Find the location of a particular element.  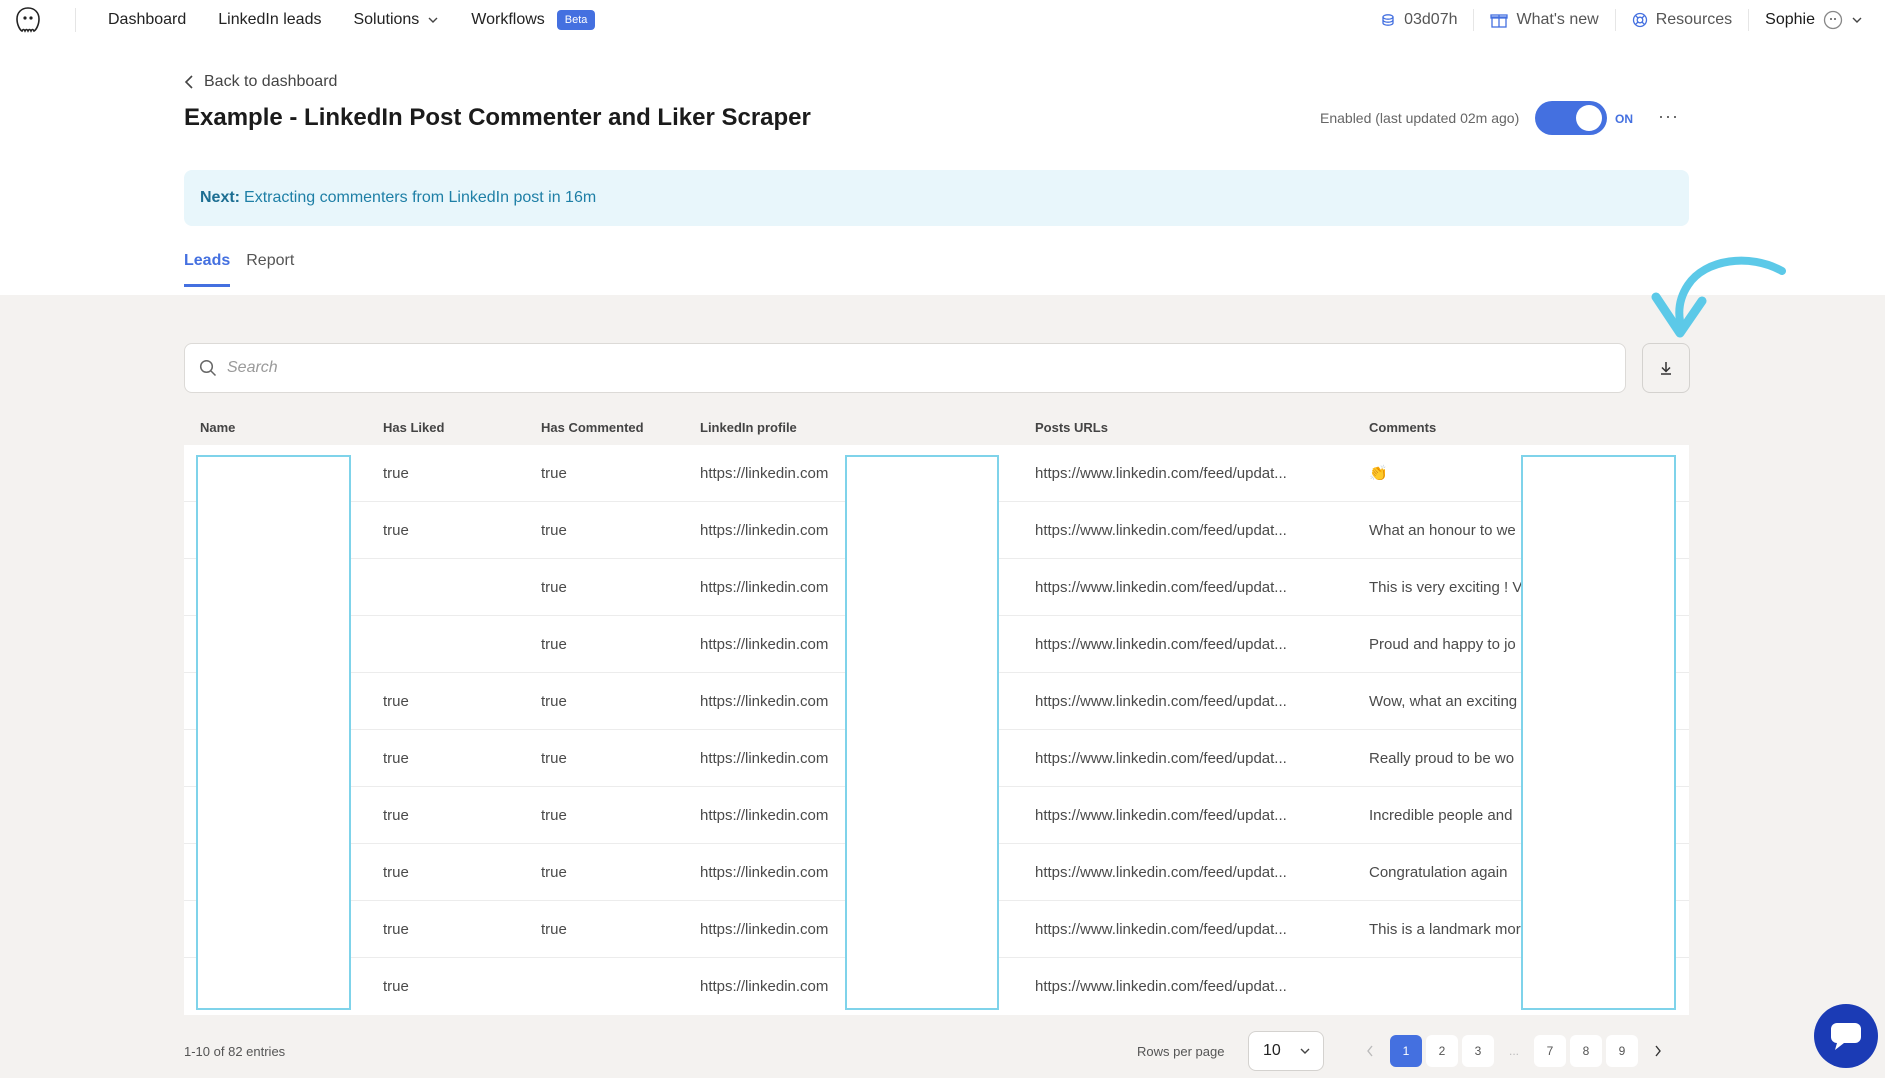

nav-linkedin-leads-link: LinkedIn leads is located at coordinates (269, 20).